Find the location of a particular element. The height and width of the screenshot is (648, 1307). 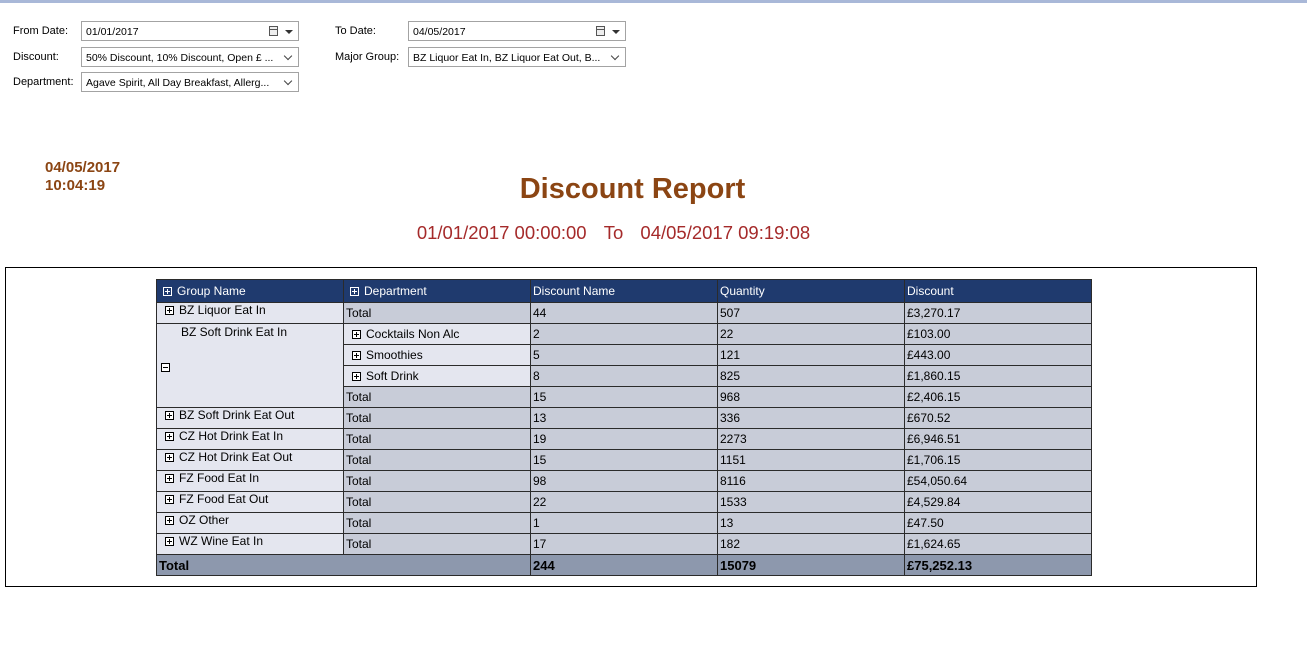

to-date-value: 04/05/2017 is located at coordinates (439, 32).